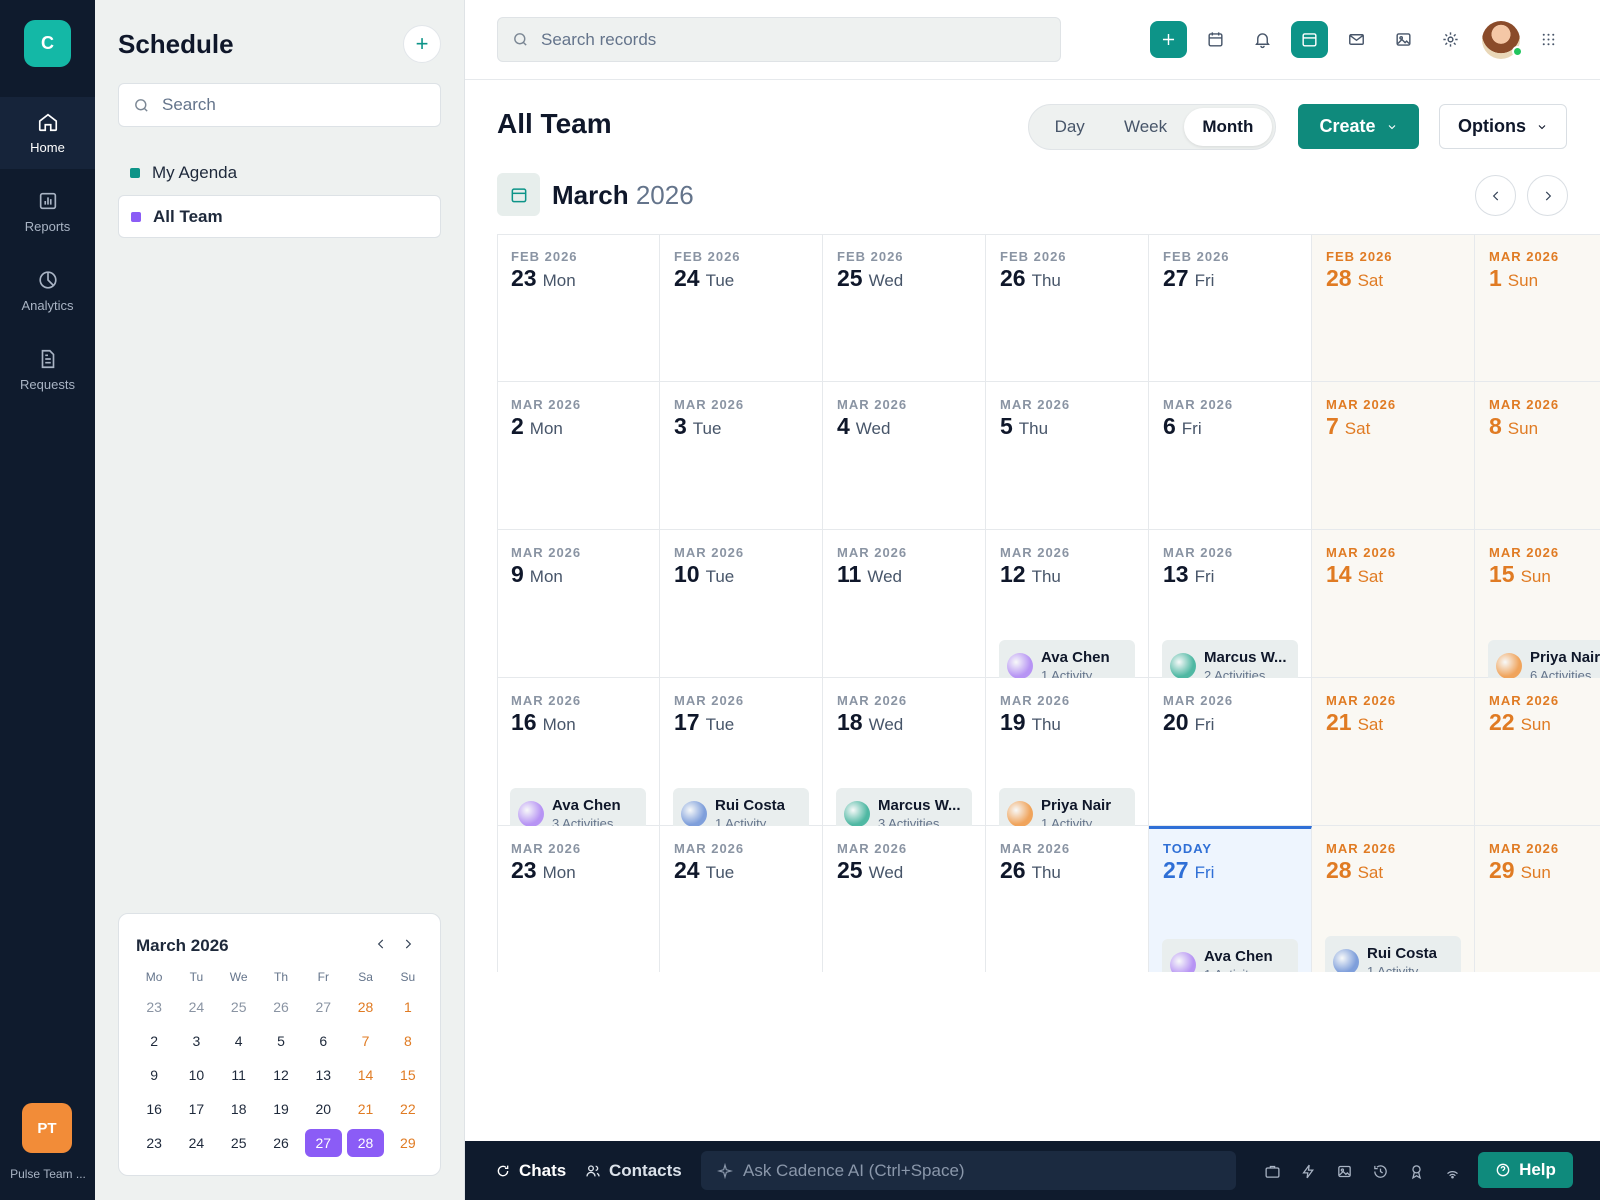  Describe the element at coordinates (1537, 456) in the screenshot. I see `calendar-day-cell: MAR 2026 8 Sun` at that location.